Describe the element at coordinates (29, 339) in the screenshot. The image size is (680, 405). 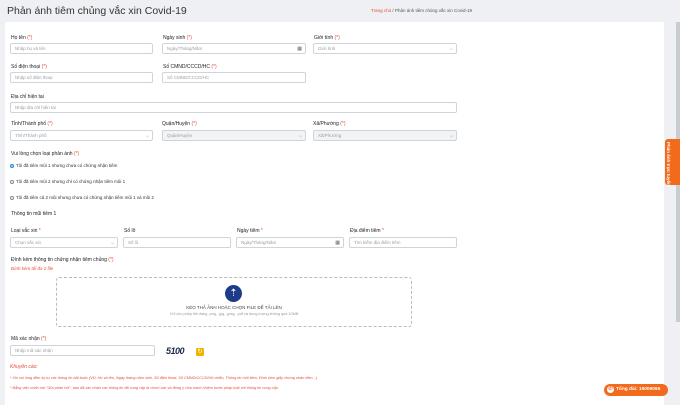
I see `captcha-label: Mã xác nhận (*)` at that location.